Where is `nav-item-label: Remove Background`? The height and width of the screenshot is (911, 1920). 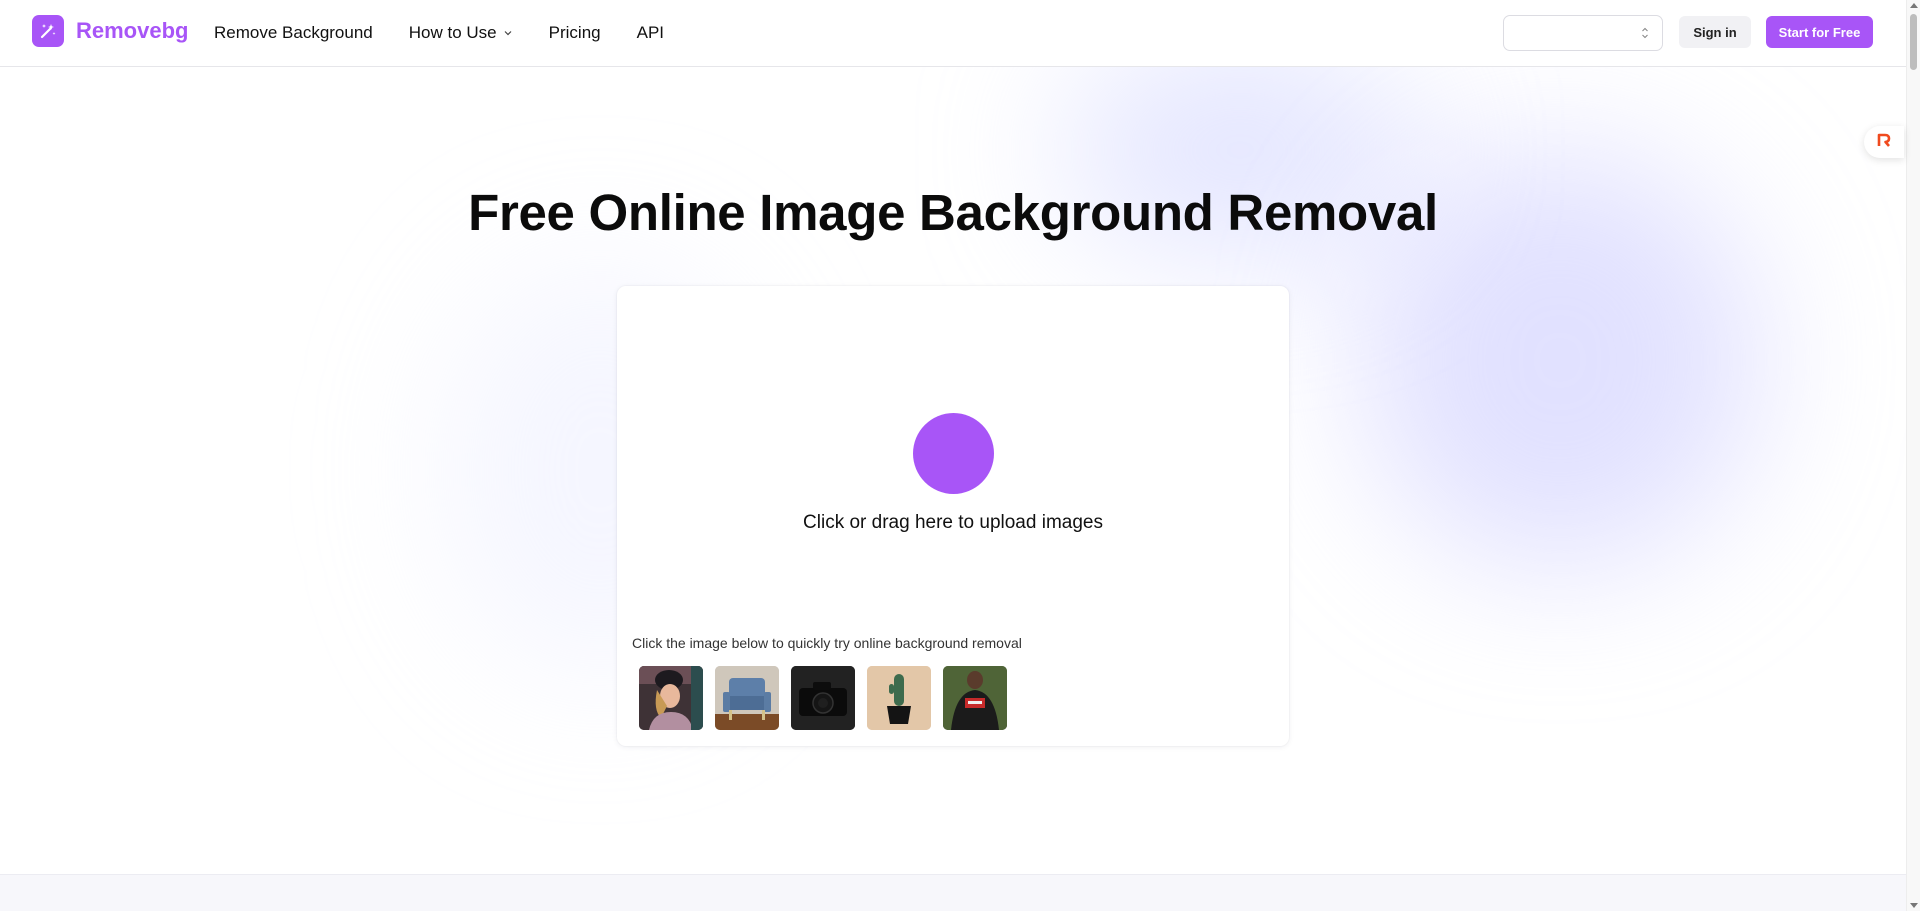
nav-item-label: Remove Background is located at coordinates (293, 32).